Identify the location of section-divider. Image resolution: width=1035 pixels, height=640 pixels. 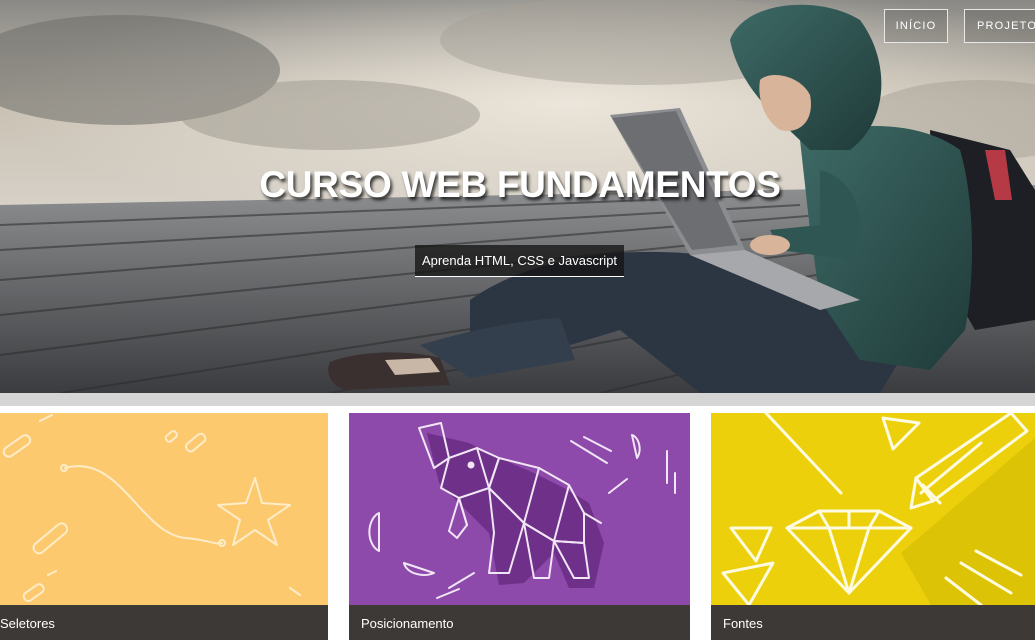
(517, 399).